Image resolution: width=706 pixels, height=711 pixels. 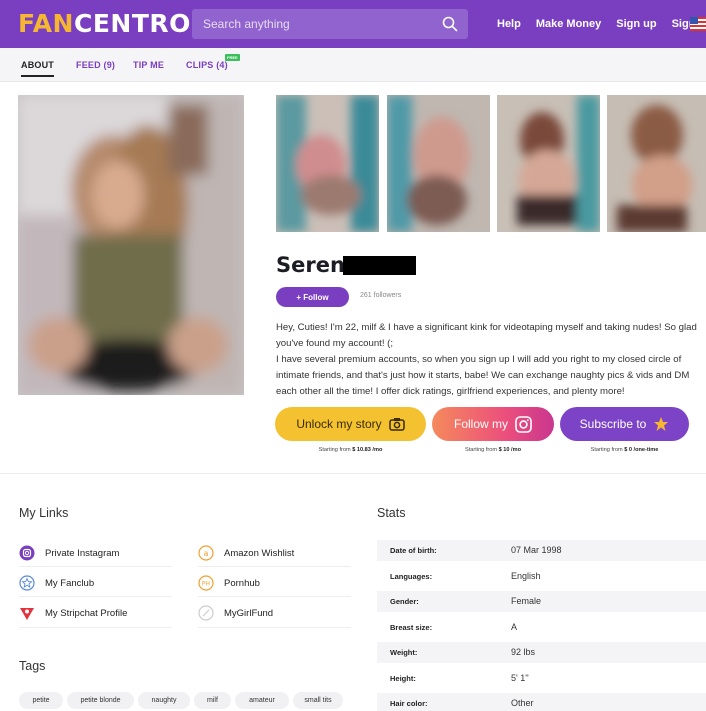 What do you see at coordinates (353, 473) in the screenshot?
I see `section-divider` at bounding box center [353, 473].